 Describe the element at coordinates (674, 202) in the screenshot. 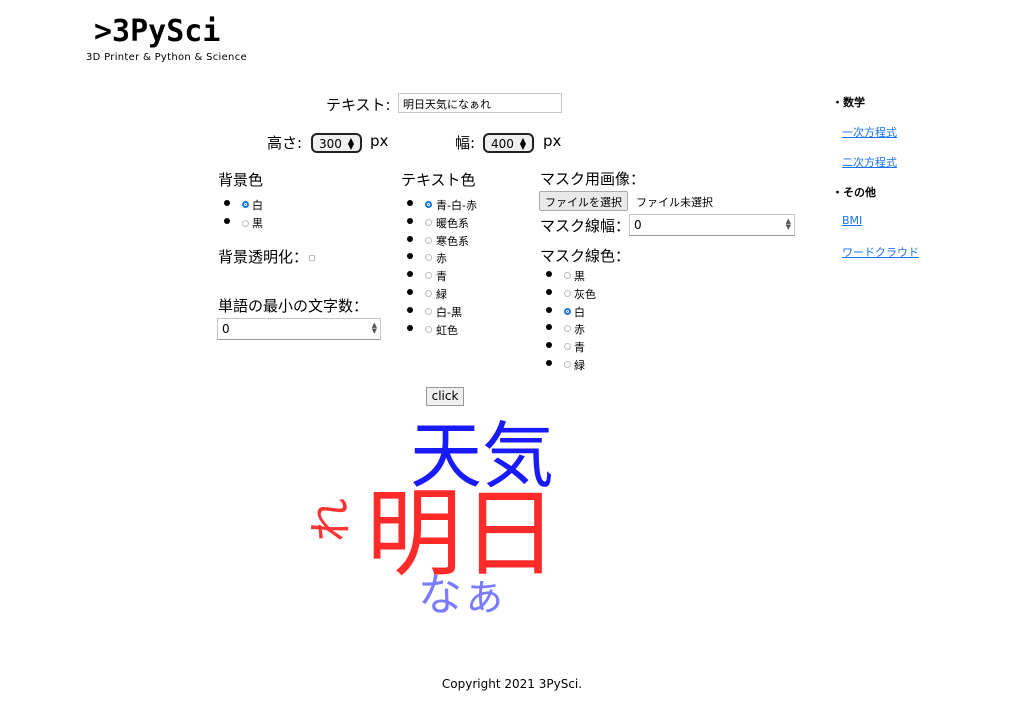

I see `file-status: ファイル未選択` at that location.